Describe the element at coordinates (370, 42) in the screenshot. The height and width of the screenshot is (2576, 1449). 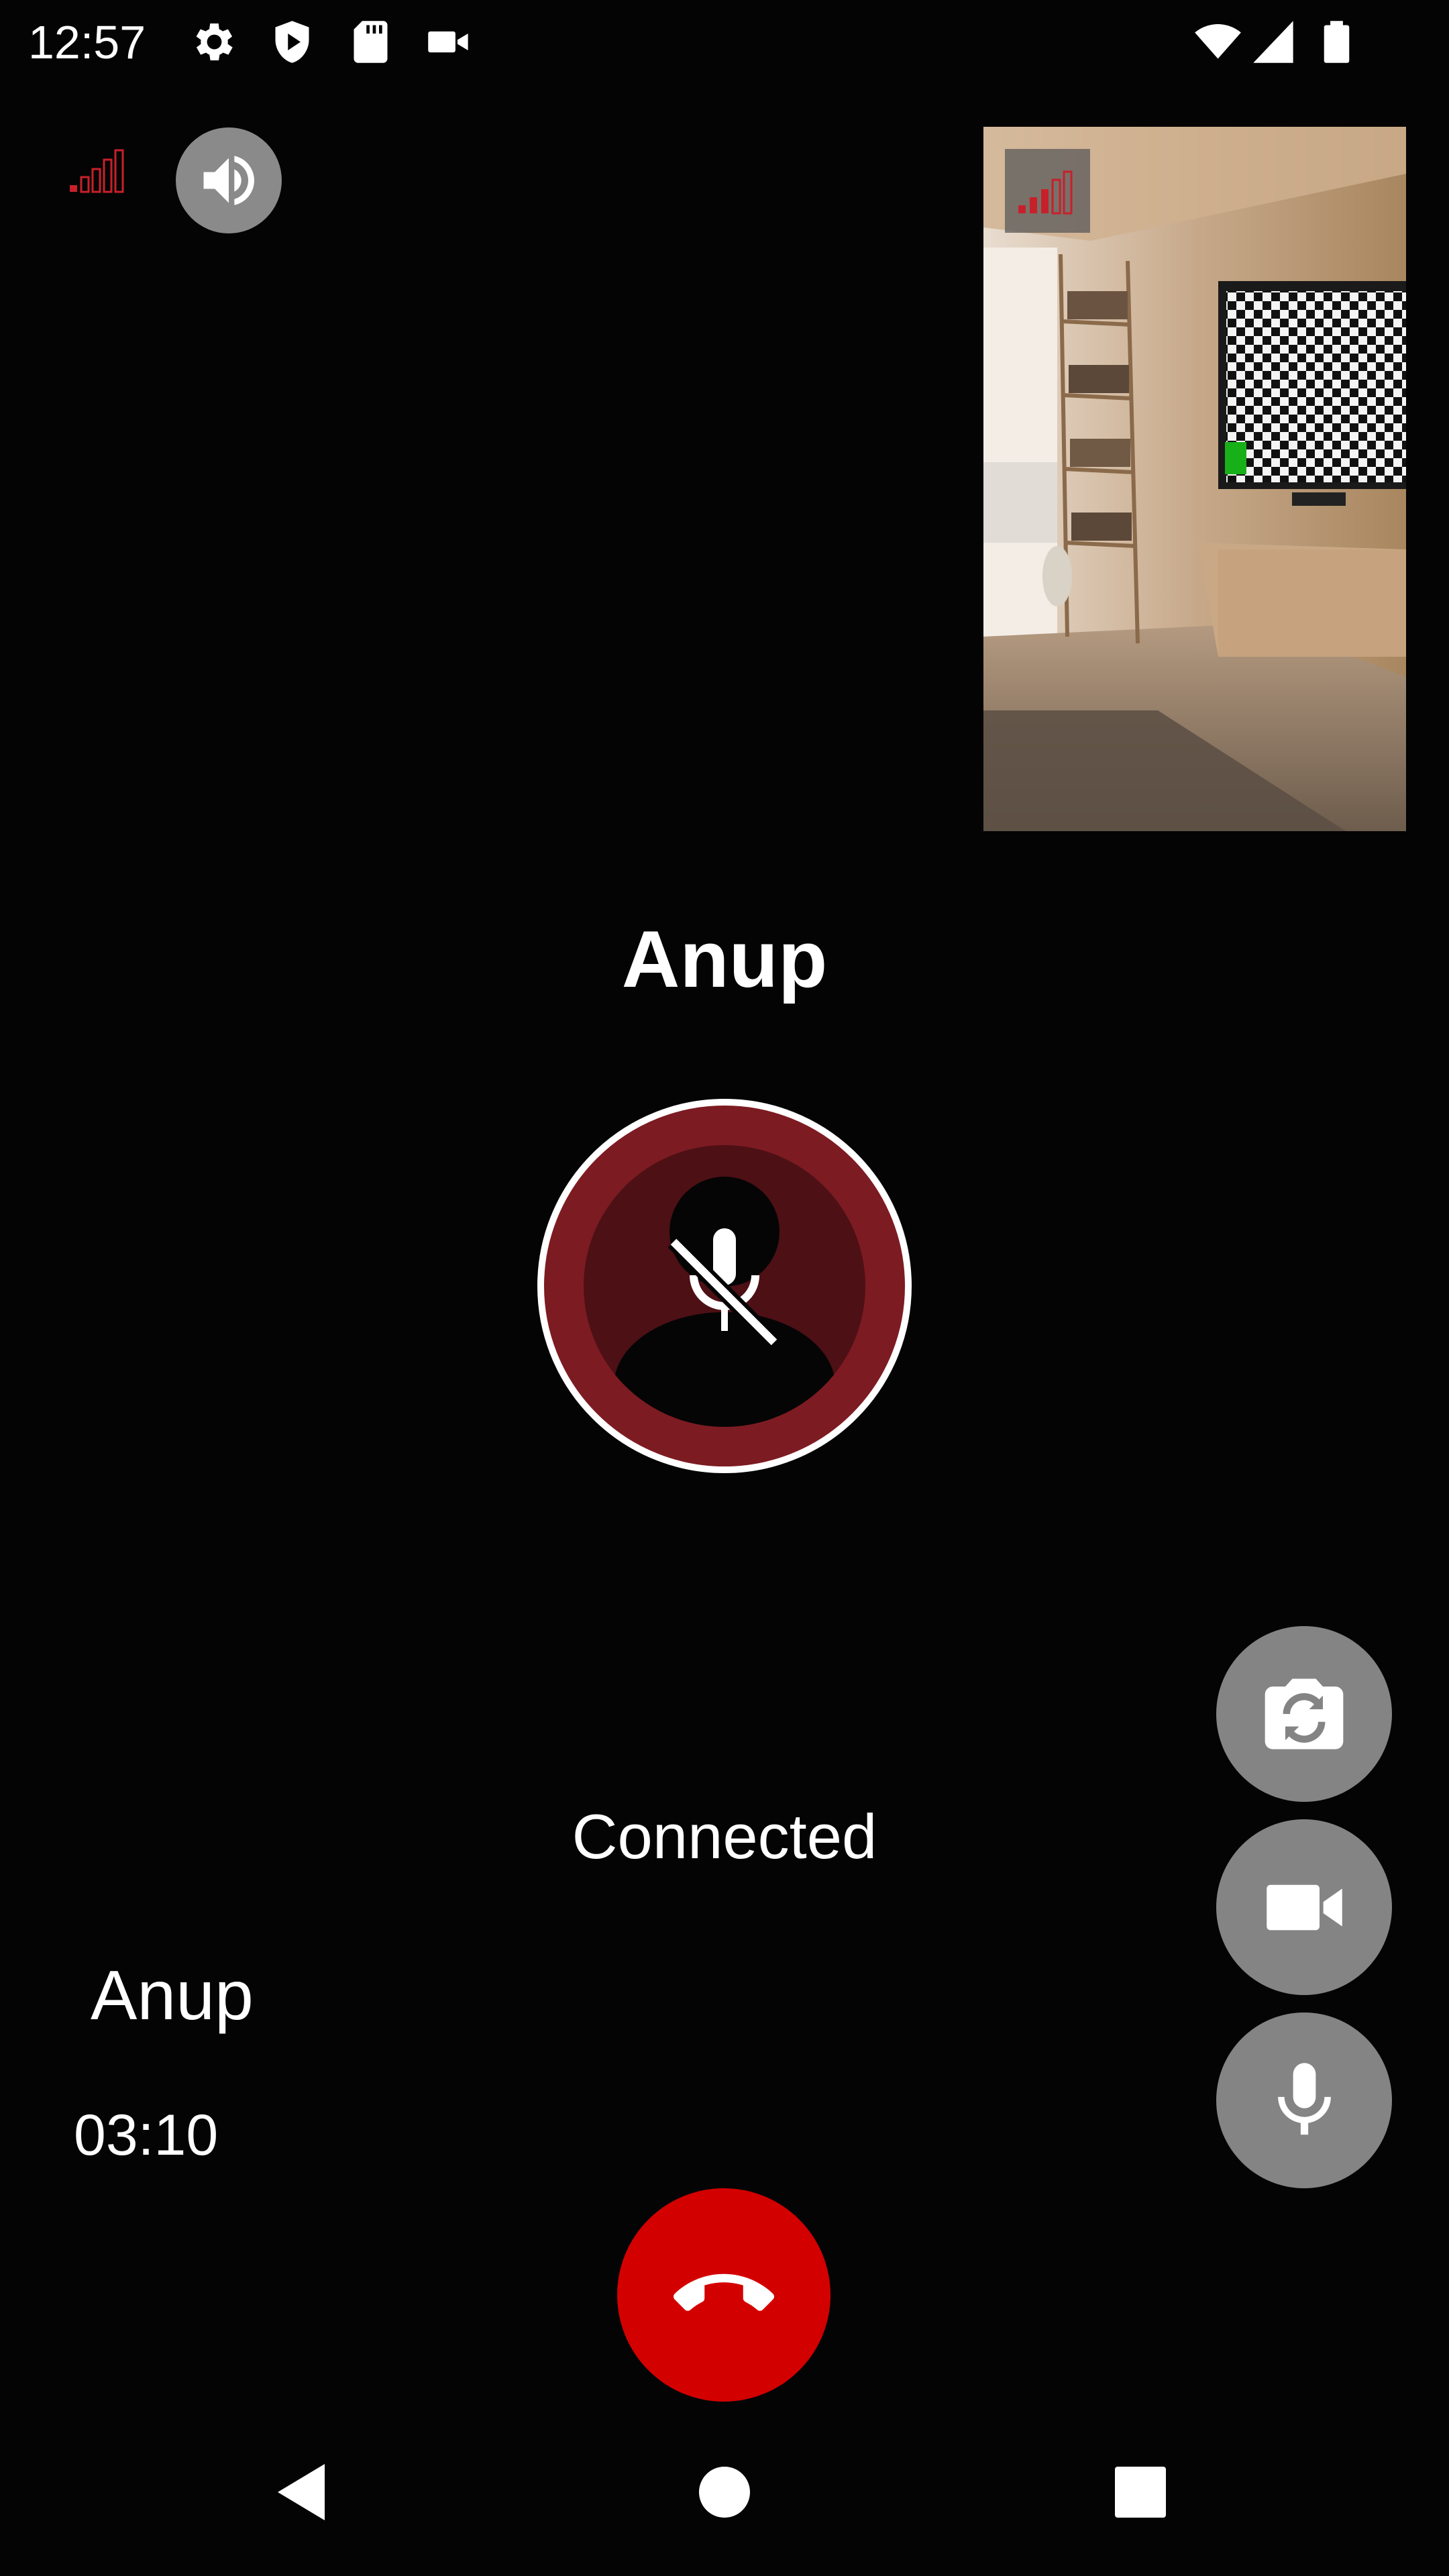
I see `sd-card-icon` at that location.